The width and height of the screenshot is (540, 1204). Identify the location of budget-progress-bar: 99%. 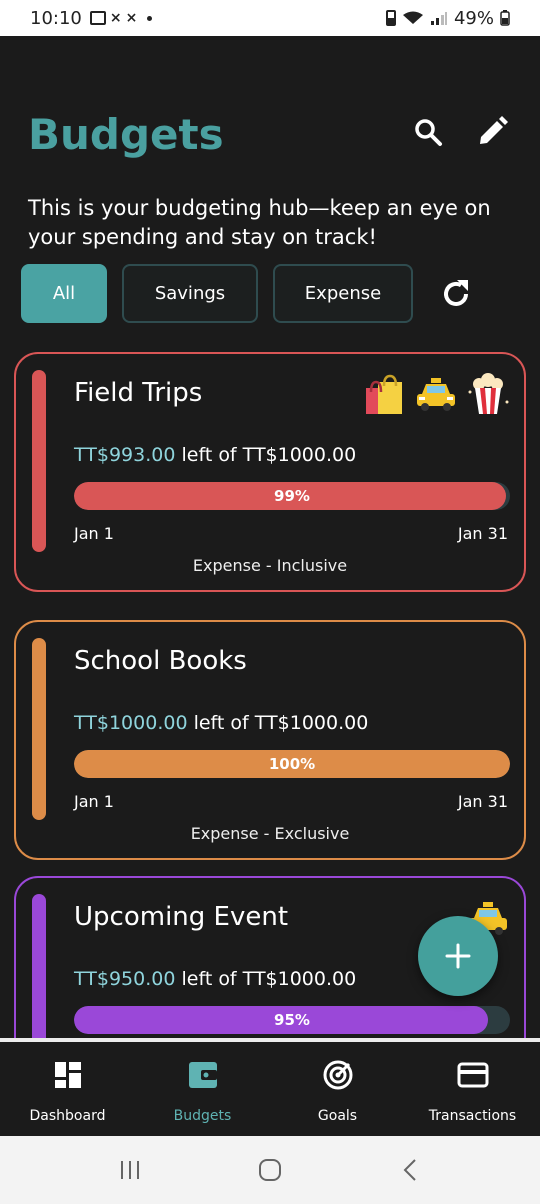
(292, 496).